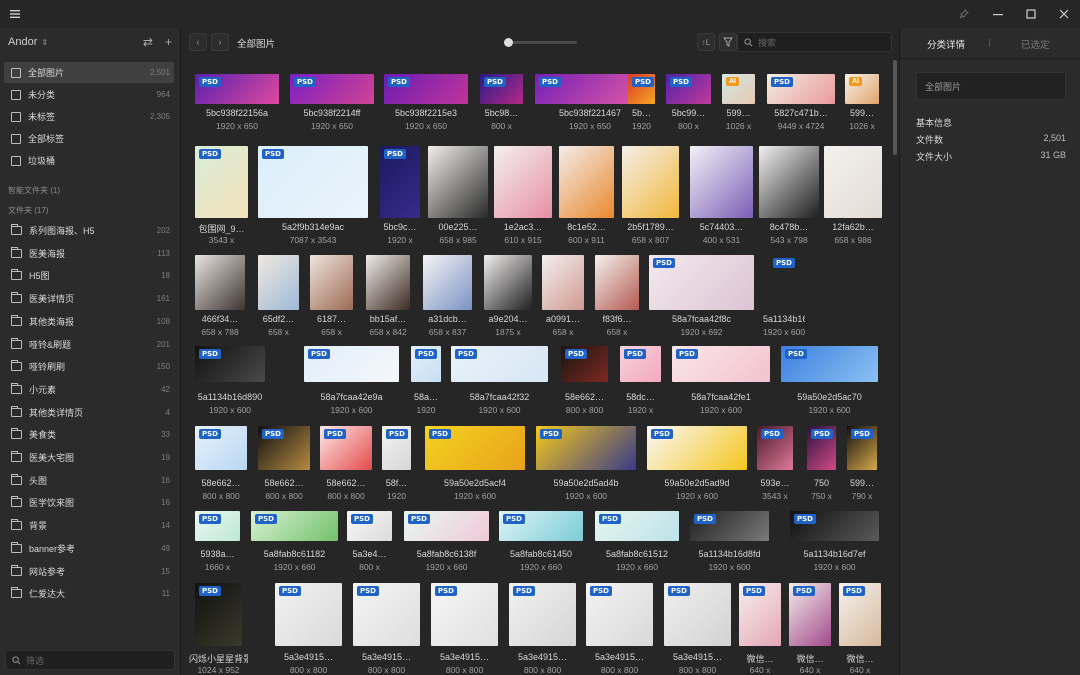 The width and height of the screenshot is (1080, 675). I want to click on folder-item: 医学饮来图 16, so click(89, 502).